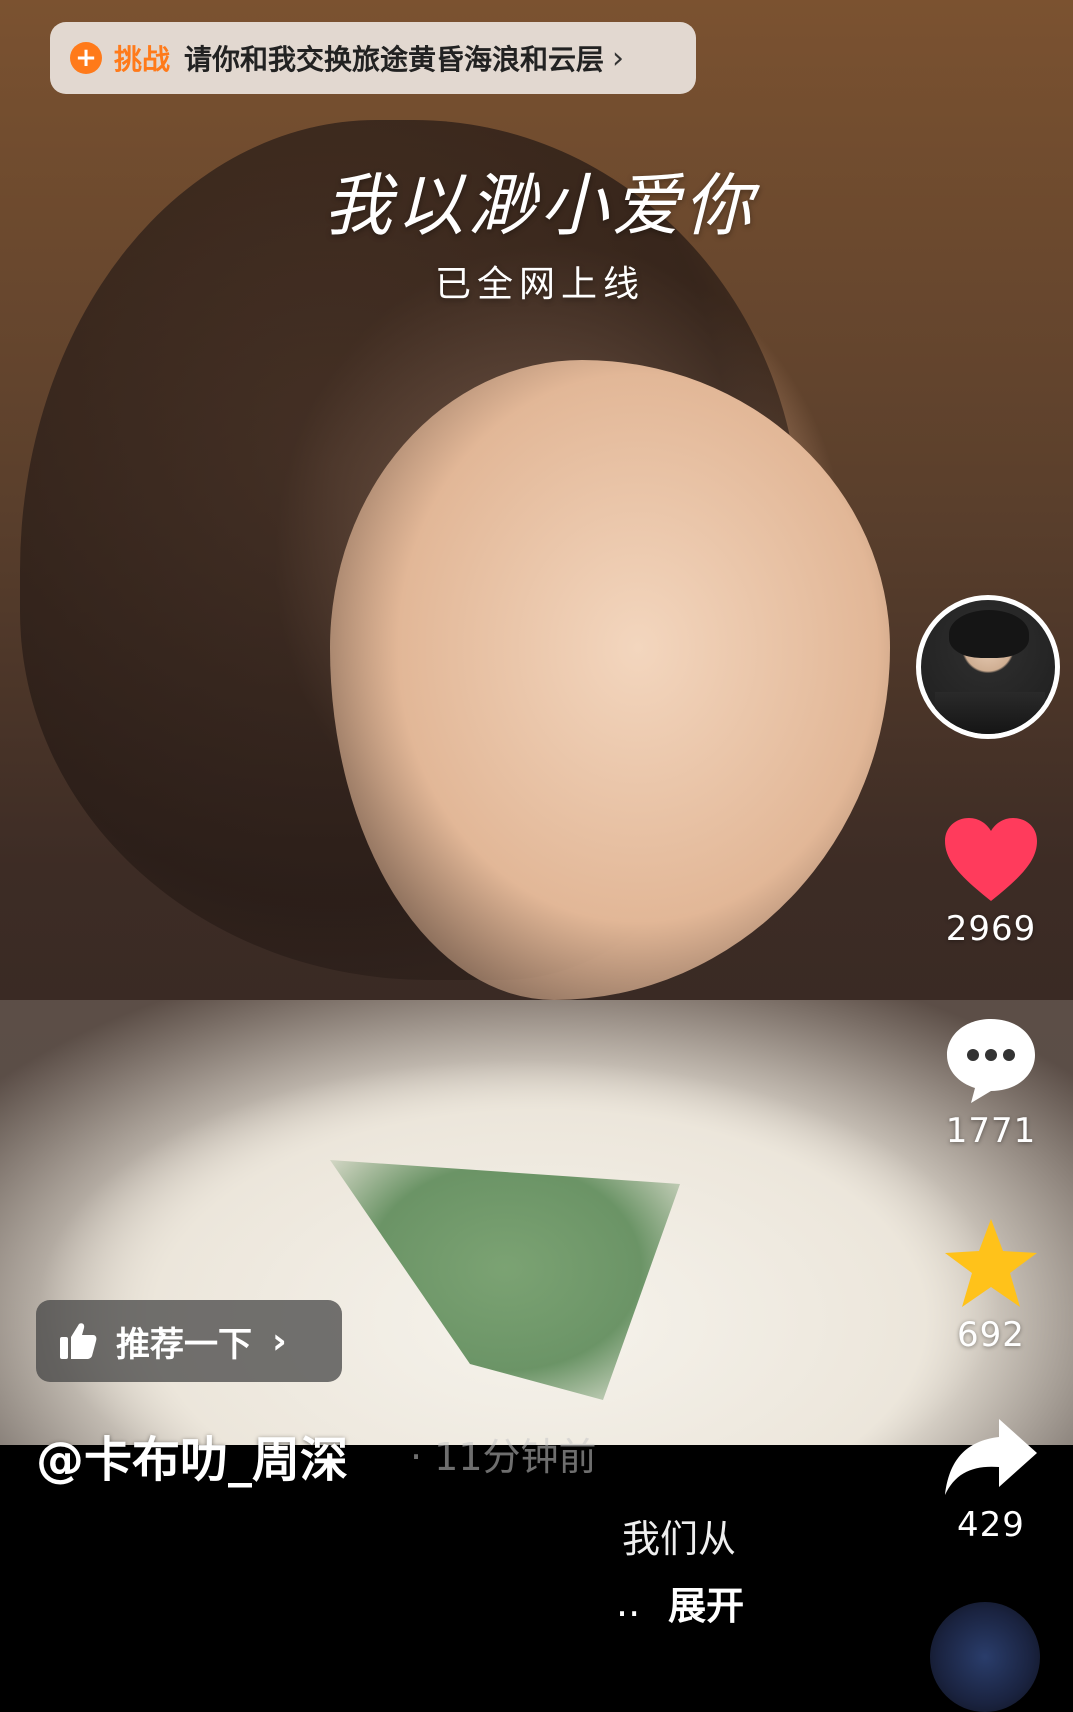  What do you see at coordinates (86, 58) in the screenshot?
I see `plus-circle-icon: +` at bounding box center [86, 58].